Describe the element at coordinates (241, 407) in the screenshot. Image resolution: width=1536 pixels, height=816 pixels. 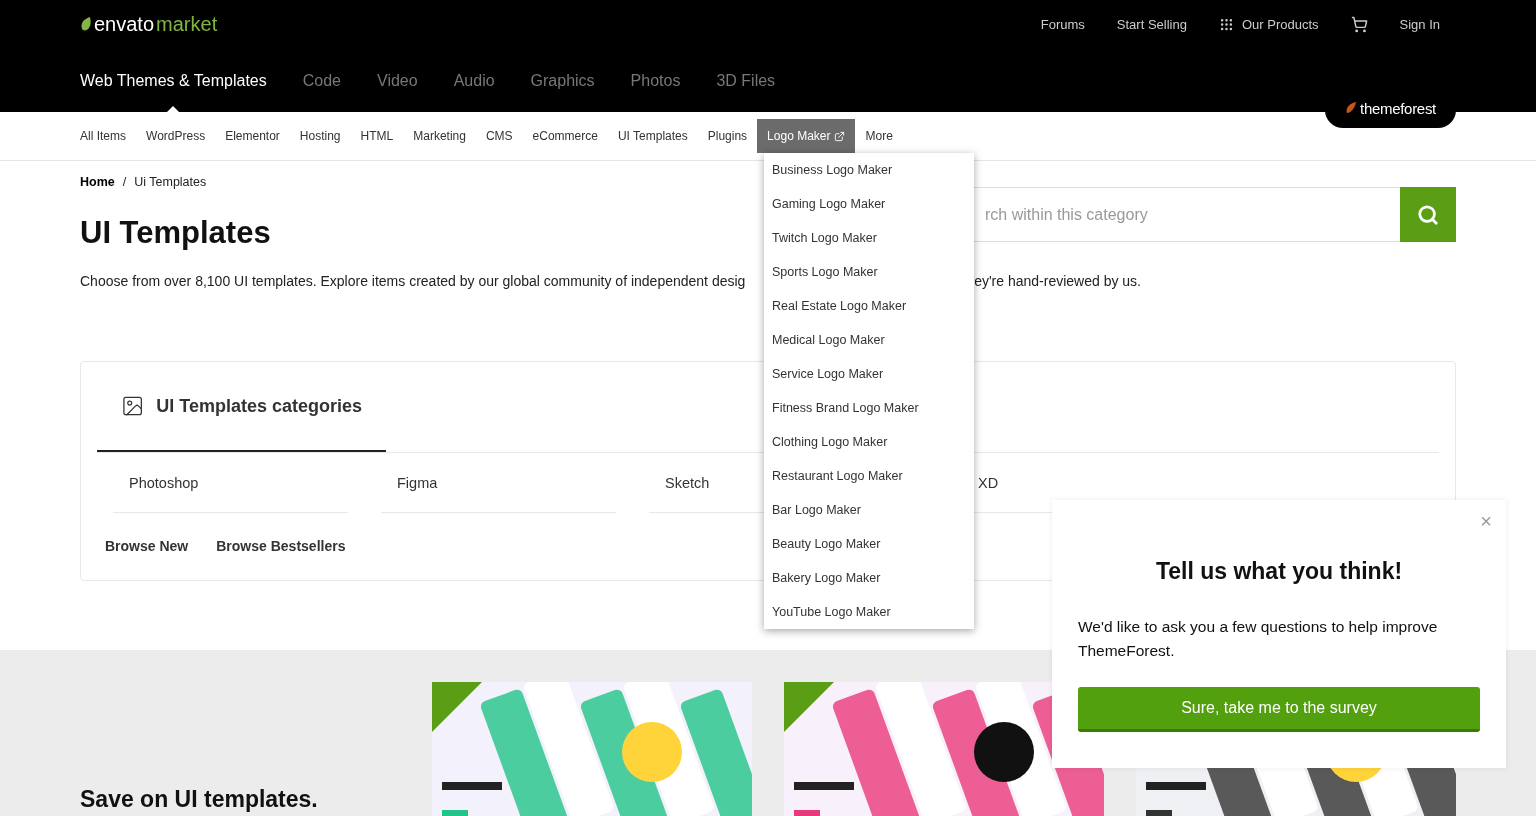
I see `category-tab: UI Templates categories` at that location.